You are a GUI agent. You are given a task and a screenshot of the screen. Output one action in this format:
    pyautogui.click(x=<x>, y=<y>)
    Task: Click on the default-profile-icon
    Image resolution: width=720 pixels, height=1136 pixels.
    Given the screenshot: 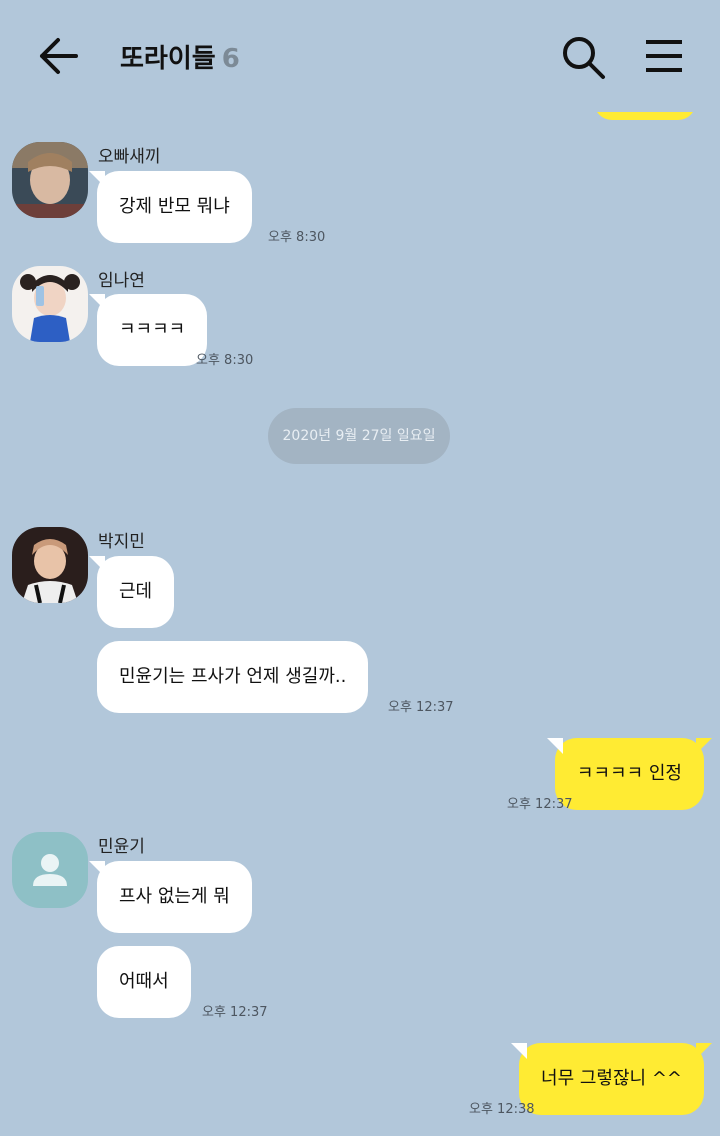 What is the action you would take?
    pyautogui.click(x=50, y=870)
    